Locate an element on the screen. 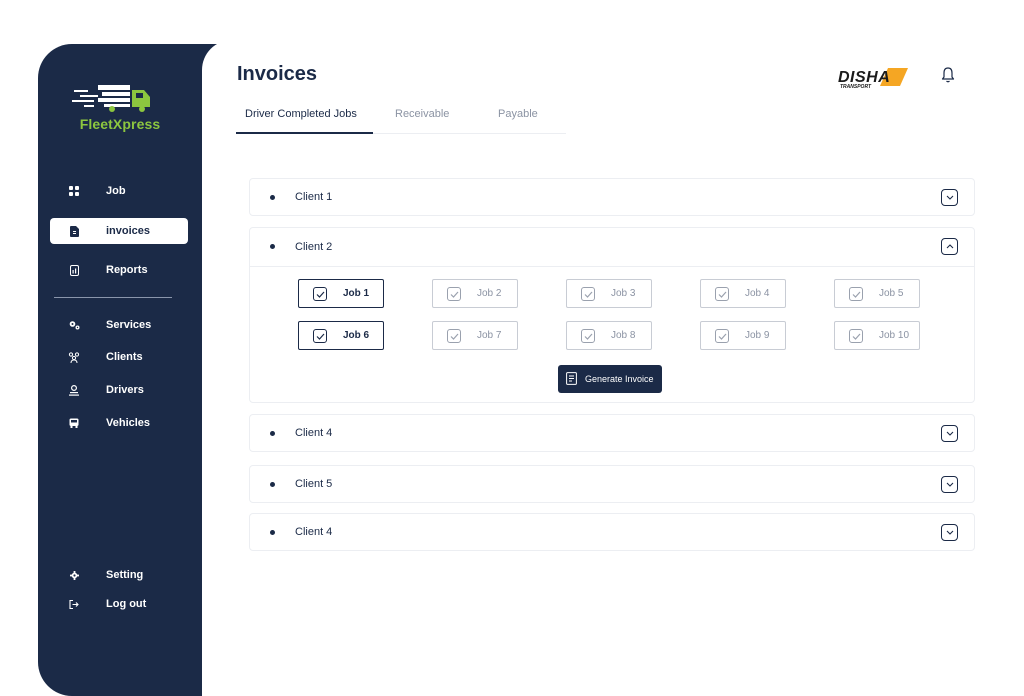 Image resolution: width=1024 pixels, height=696 pixels. client-accordion: Client 1 is located at coordinates (612, 197).